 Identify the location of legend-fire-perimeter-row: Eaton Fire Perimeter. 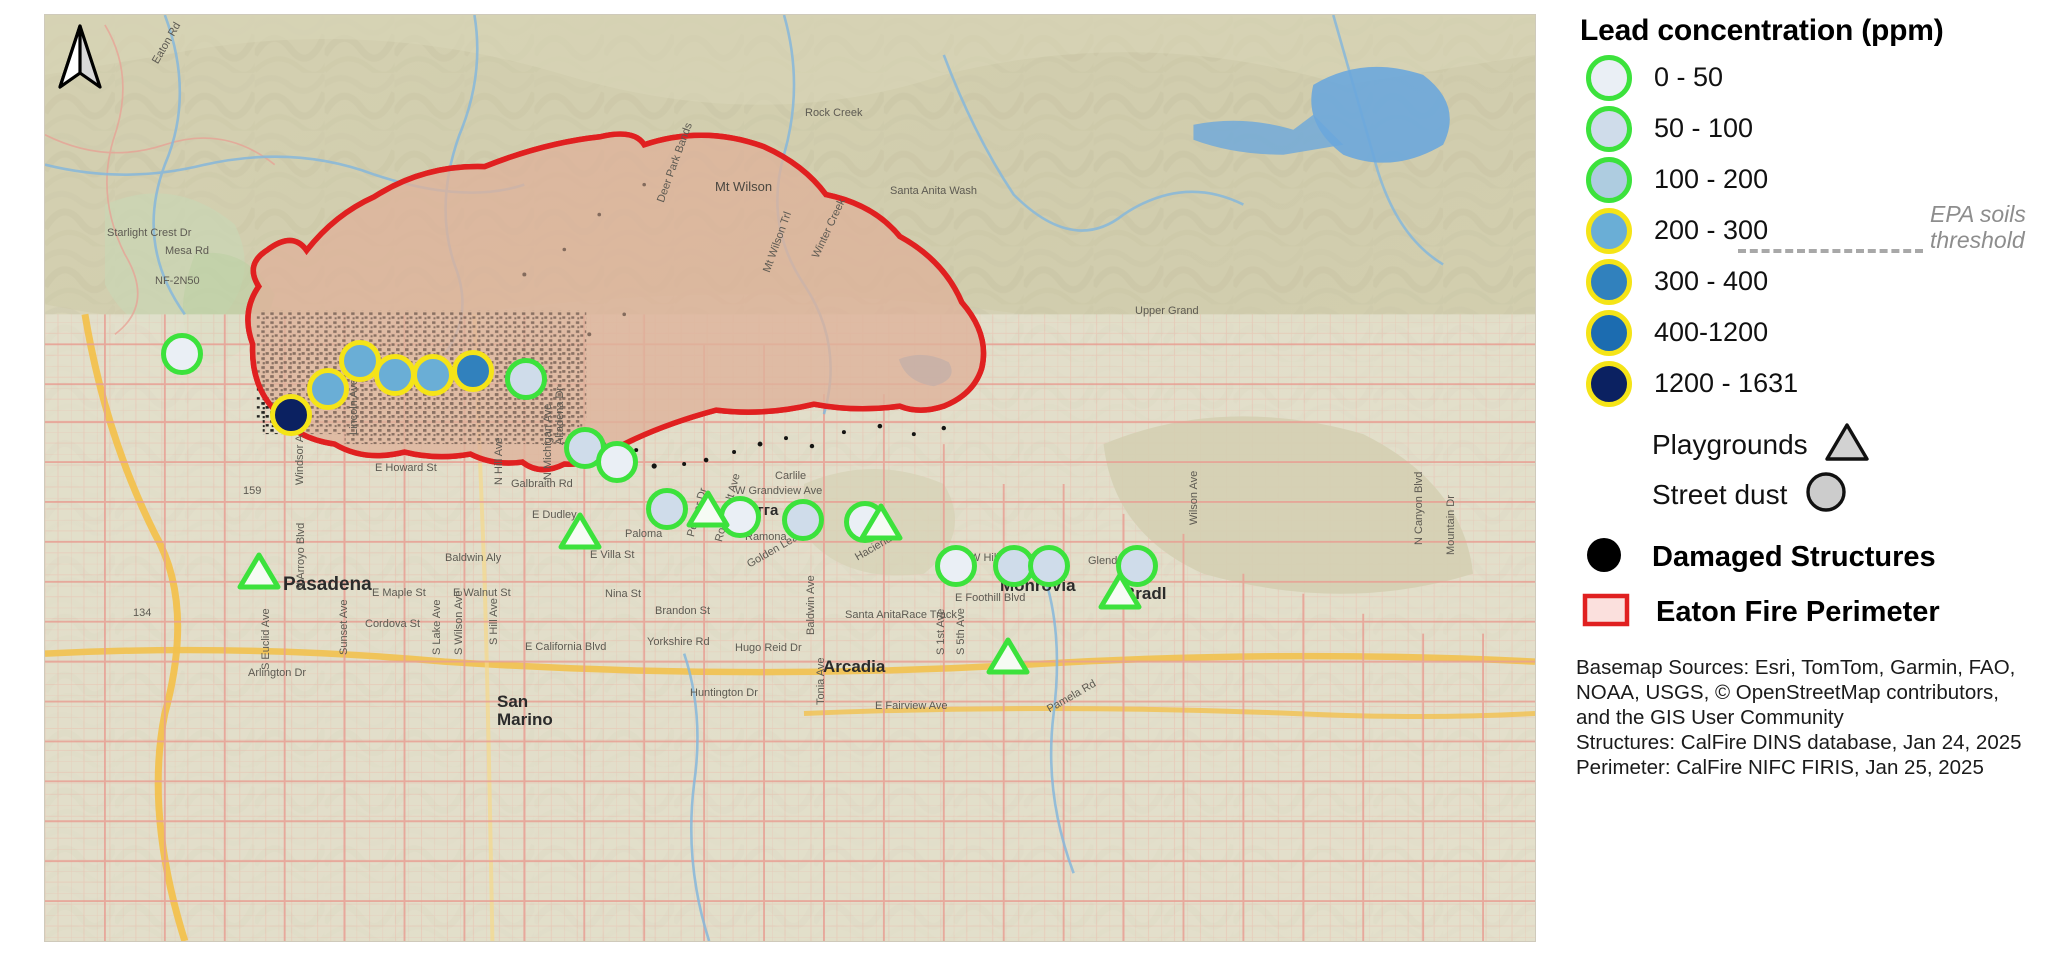
(1811, 612).